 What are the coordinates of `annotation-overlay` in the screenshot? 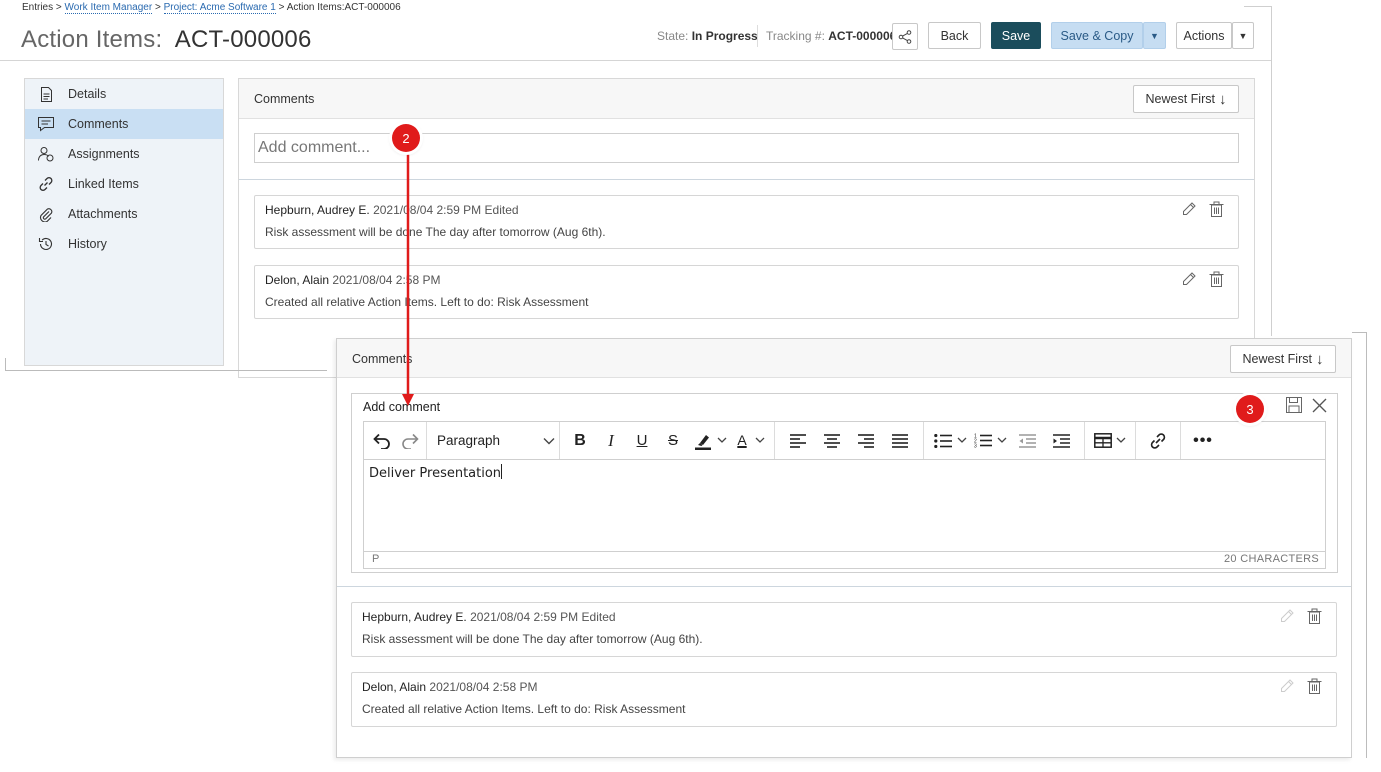 It's located at (408, 278).